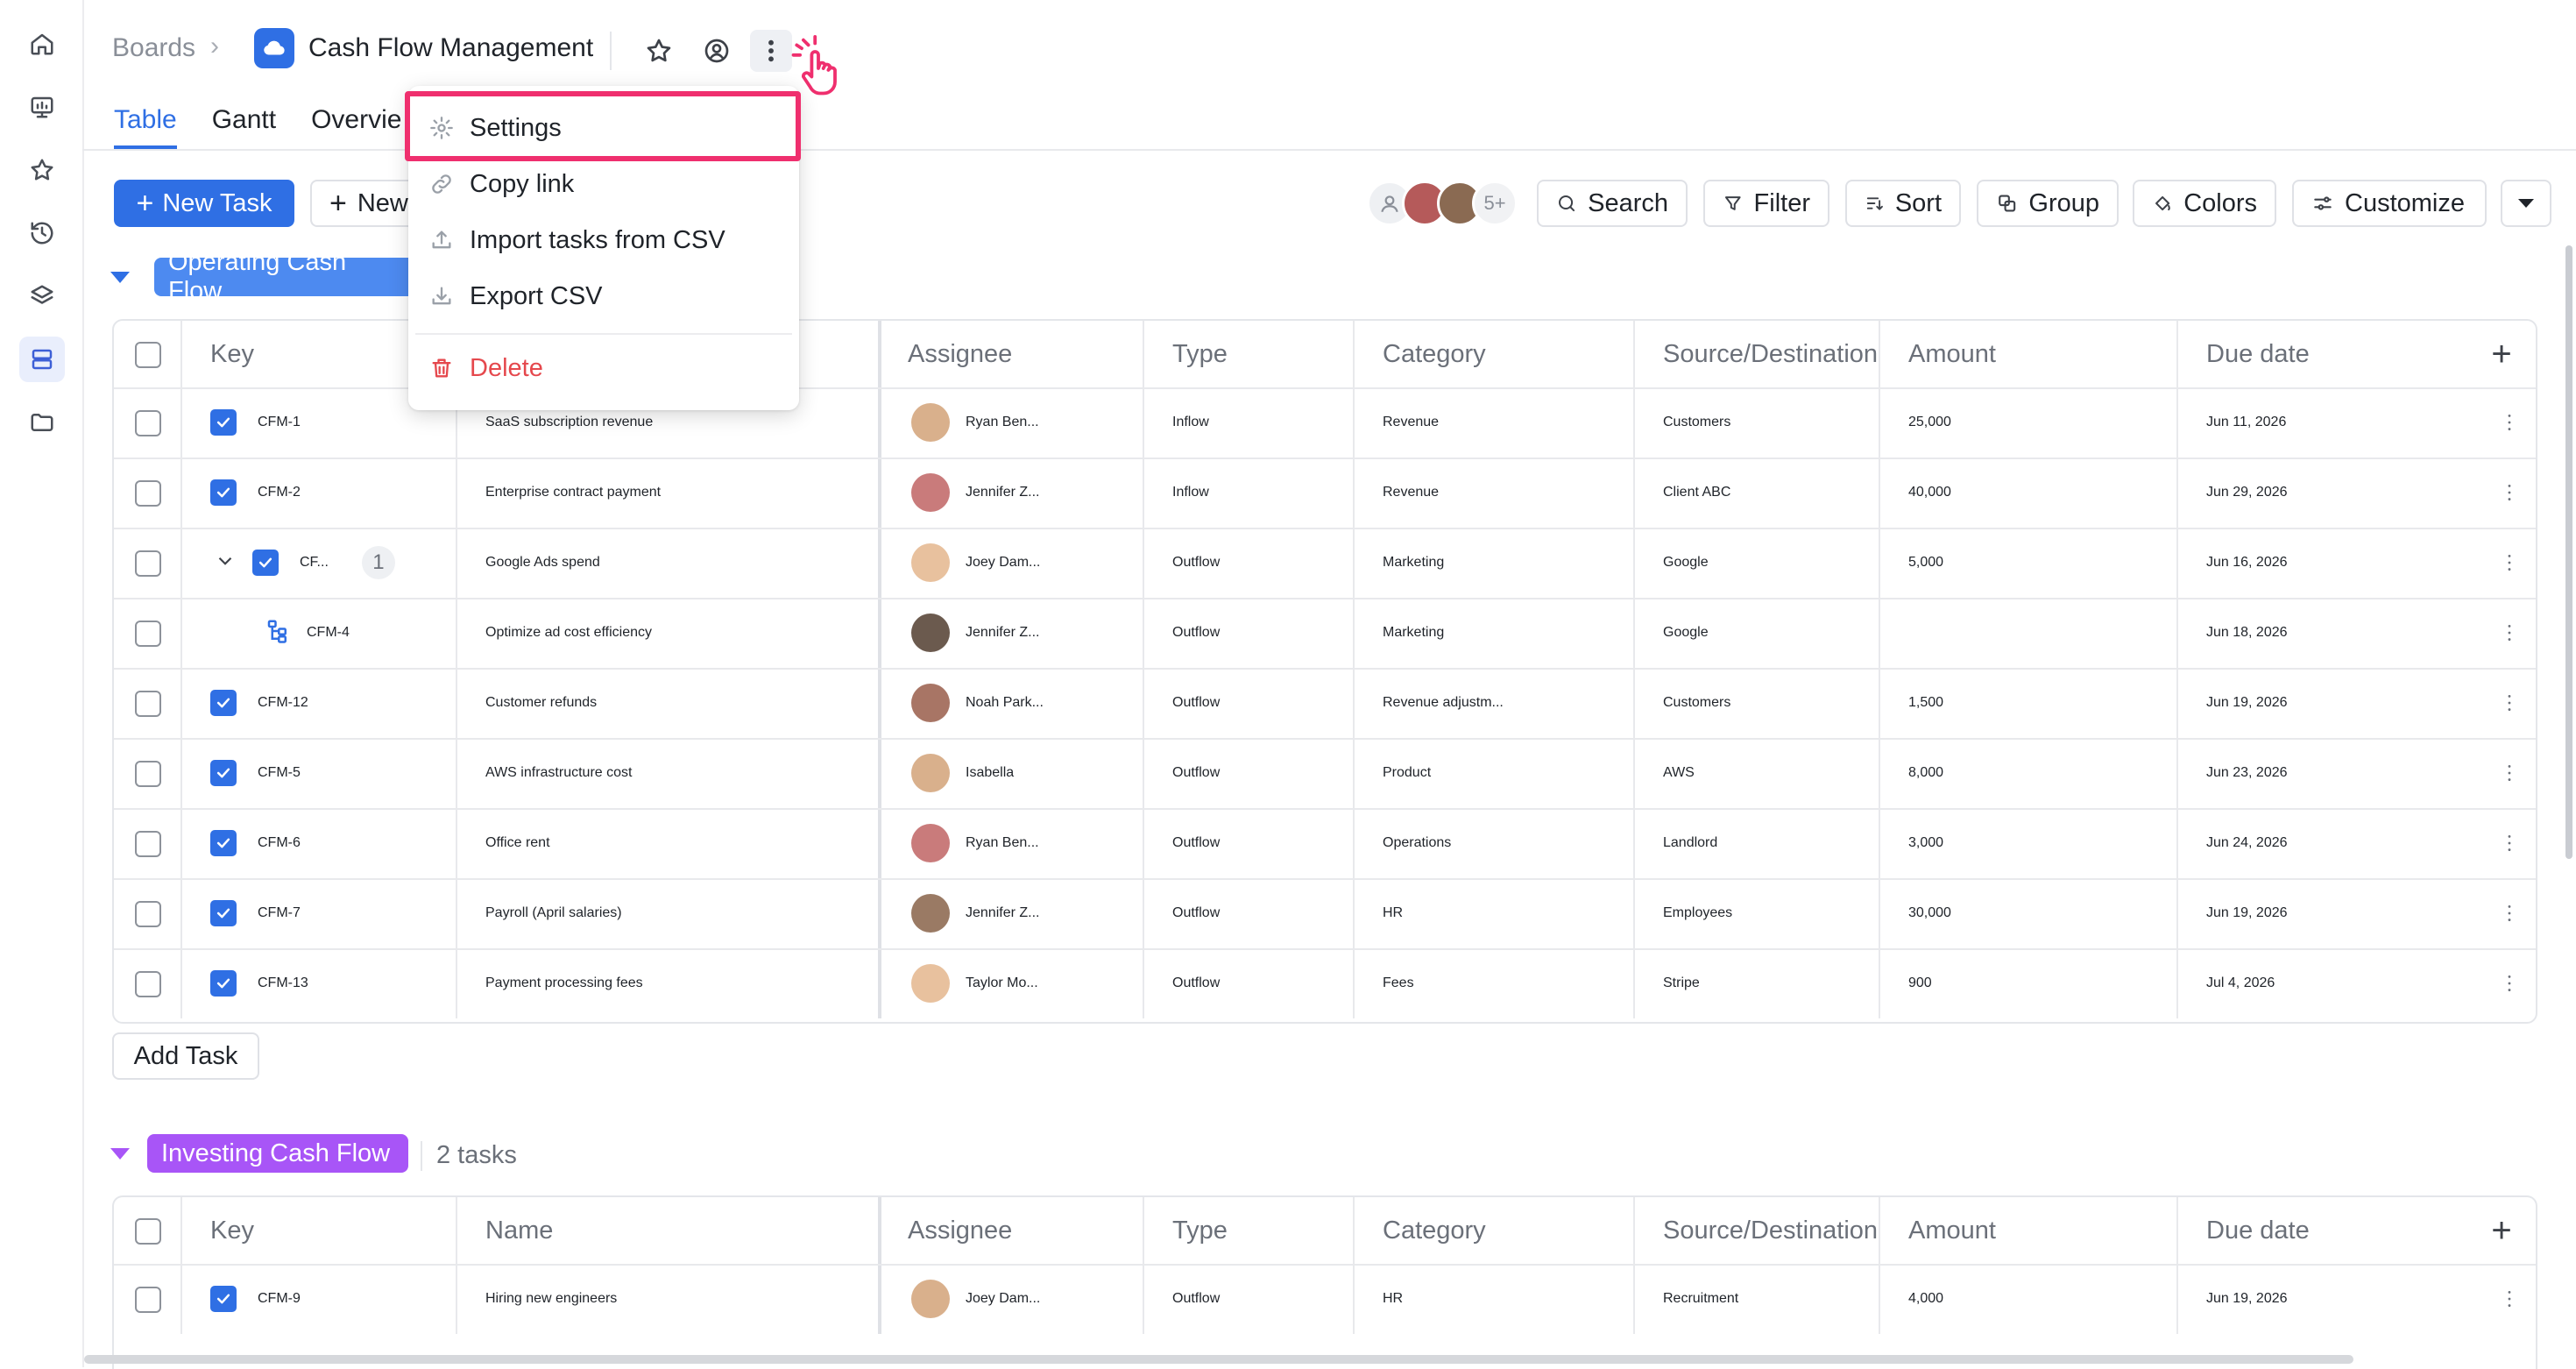 This screenshot has height=1369, width=2576. I want to click on name-cell: Customer refunds, so click(667, 703).